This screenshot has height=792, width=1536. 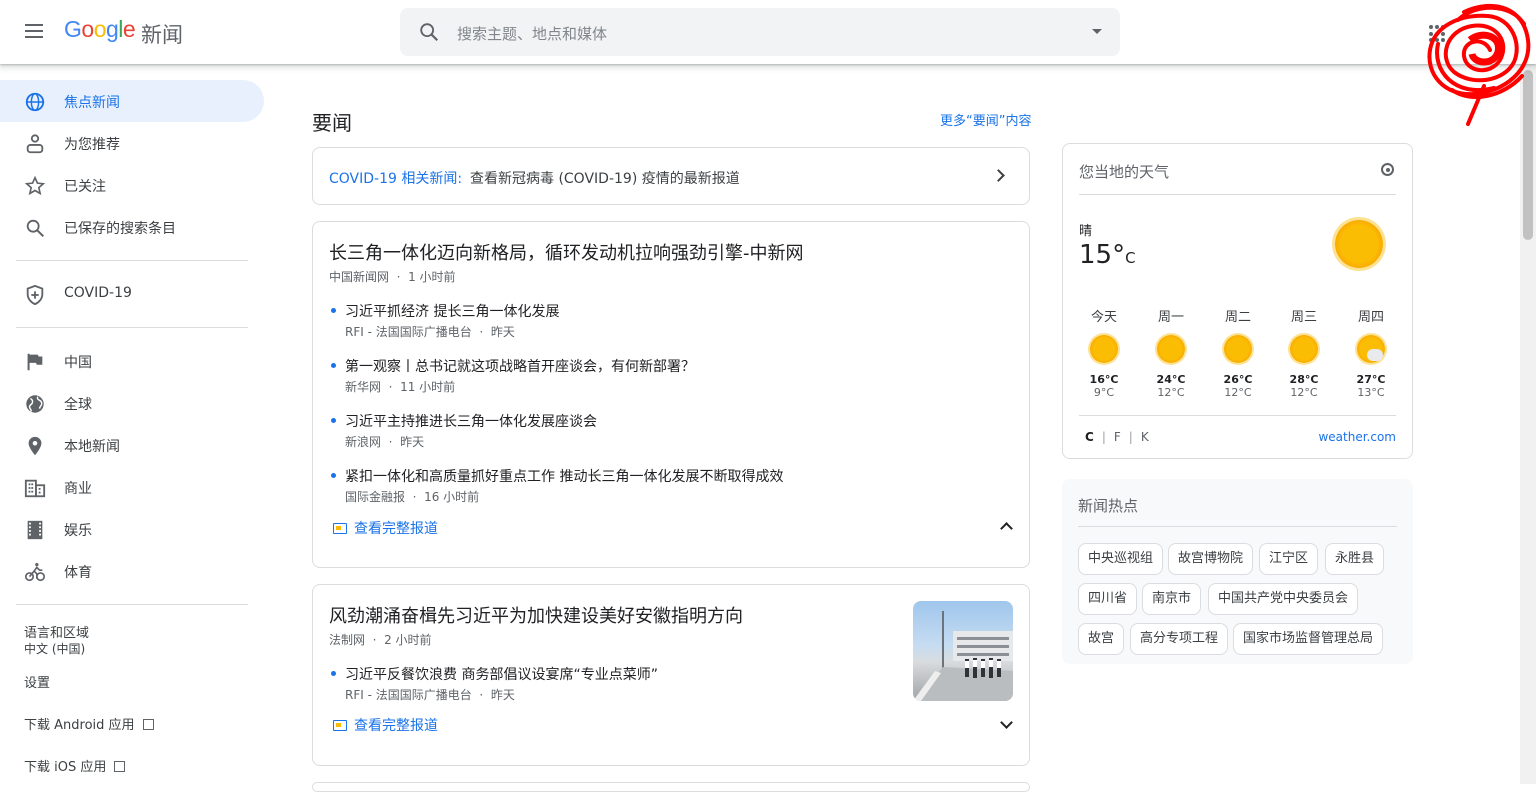 I want to click on logo-letter: o, so click(x=87, y=29).